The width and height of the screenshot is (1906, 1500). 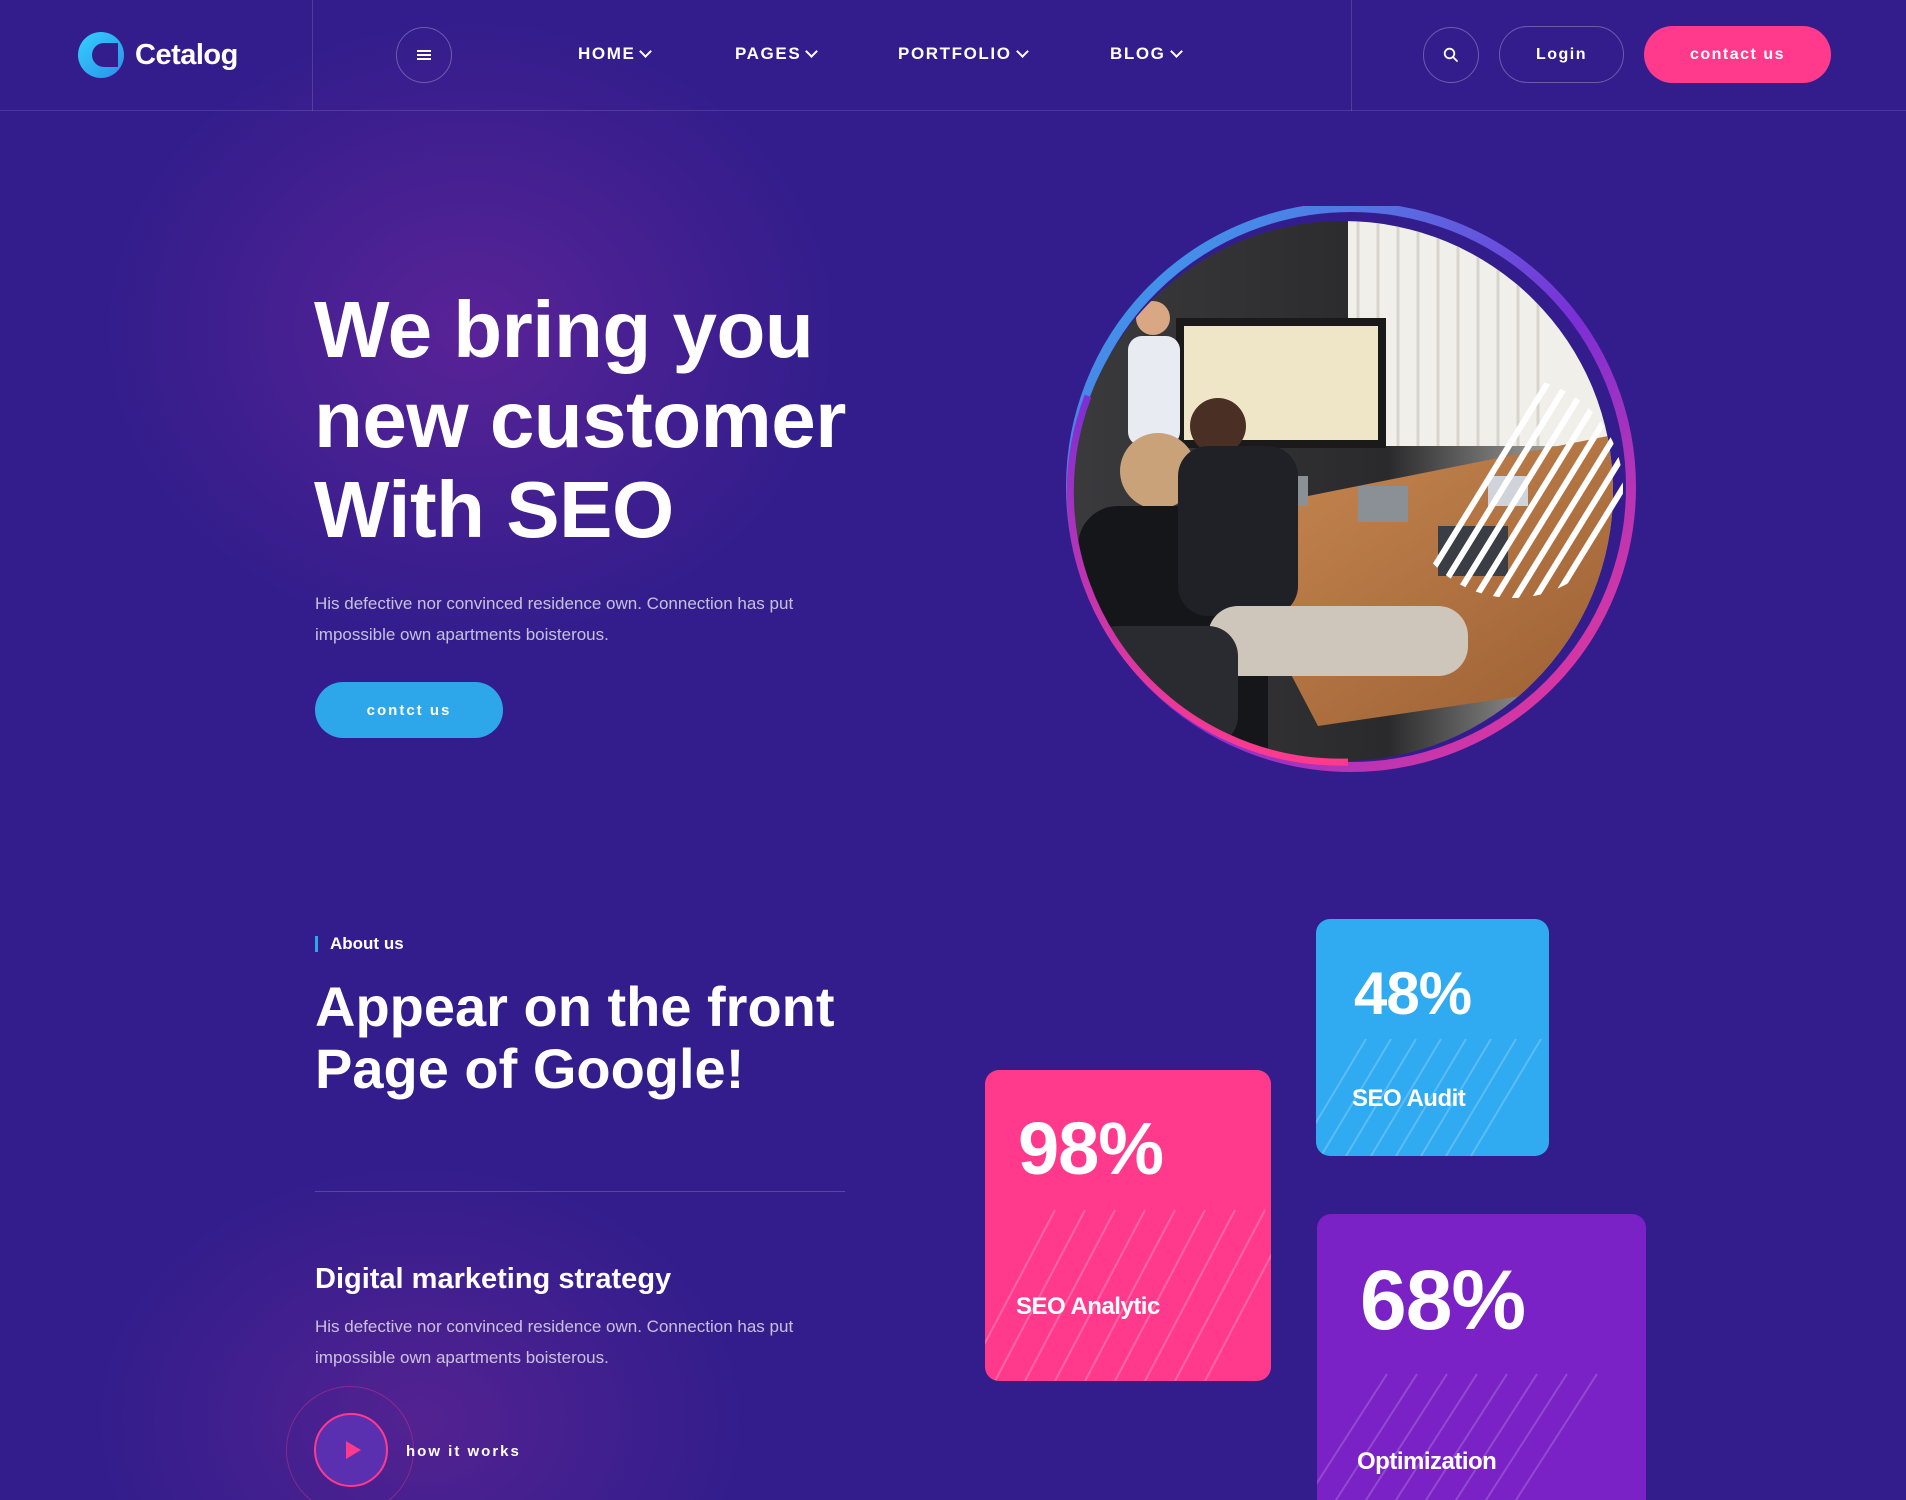 I want to click on stat-card-seo-audit: 48% SEO Audit, so click(x=1432, y=1037).